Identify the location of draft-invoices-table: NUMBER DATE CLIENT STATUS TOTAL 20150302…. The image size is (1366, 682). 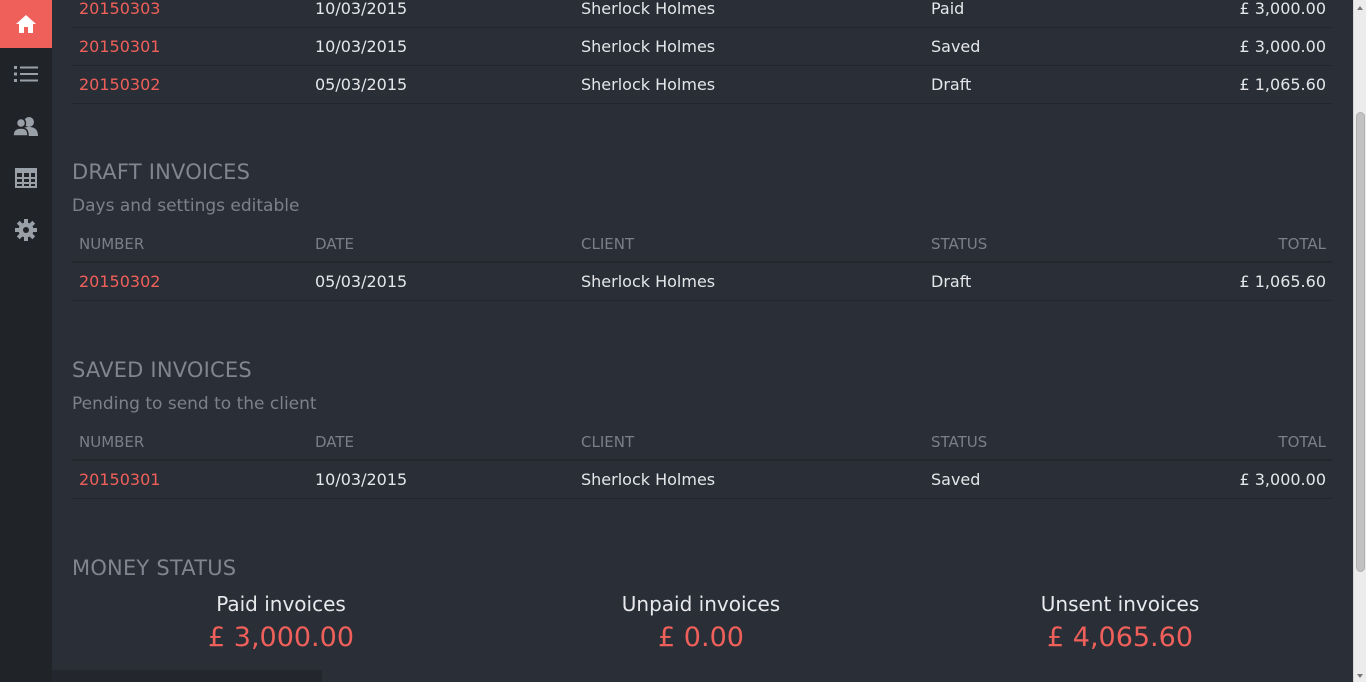
(702, 263).